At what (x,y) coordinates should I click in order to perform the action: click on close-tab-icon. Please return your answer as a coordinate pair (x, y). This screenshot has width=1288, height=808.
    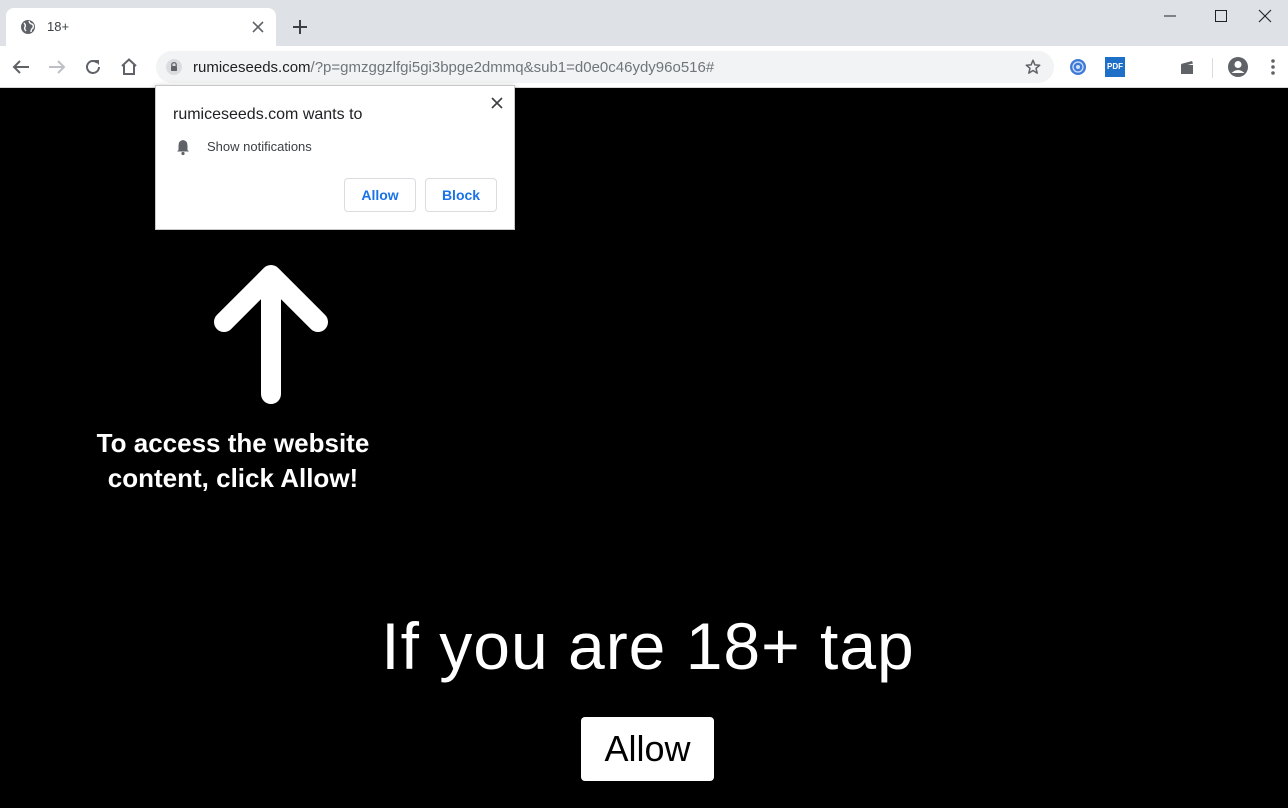
    Looking at the image, I should click on (258, 27).